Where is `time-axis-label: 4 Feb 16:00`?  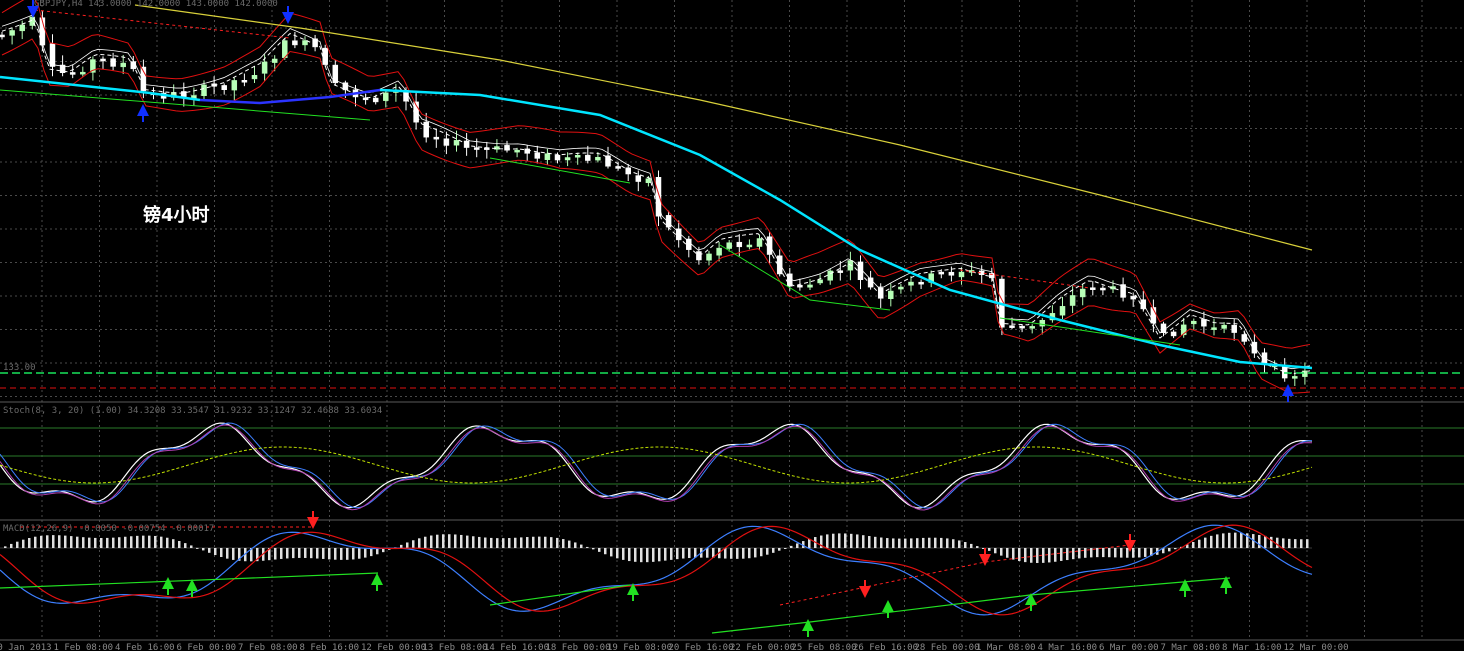
time-axis-label: 4 Feb 16:00 is located at coordinates (145, 647).